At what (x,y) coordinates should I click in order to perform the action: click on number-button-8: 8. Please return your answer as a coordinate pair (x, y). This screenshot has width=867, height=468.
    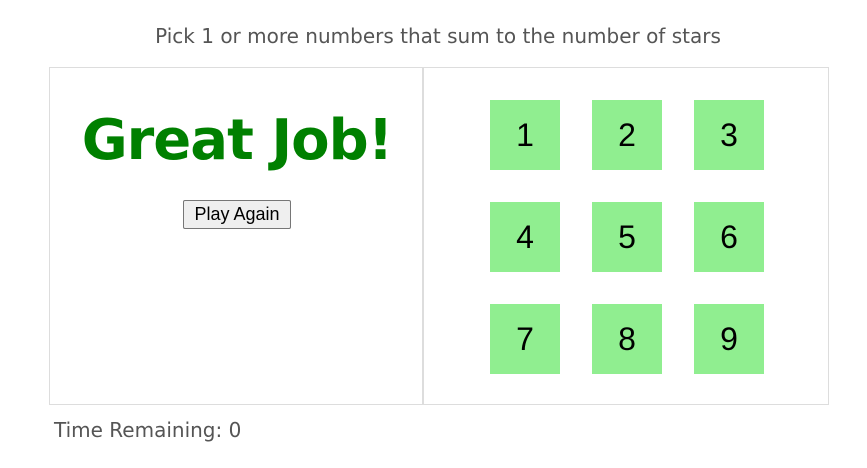
    Looking at the image, I should click on (627, 339).